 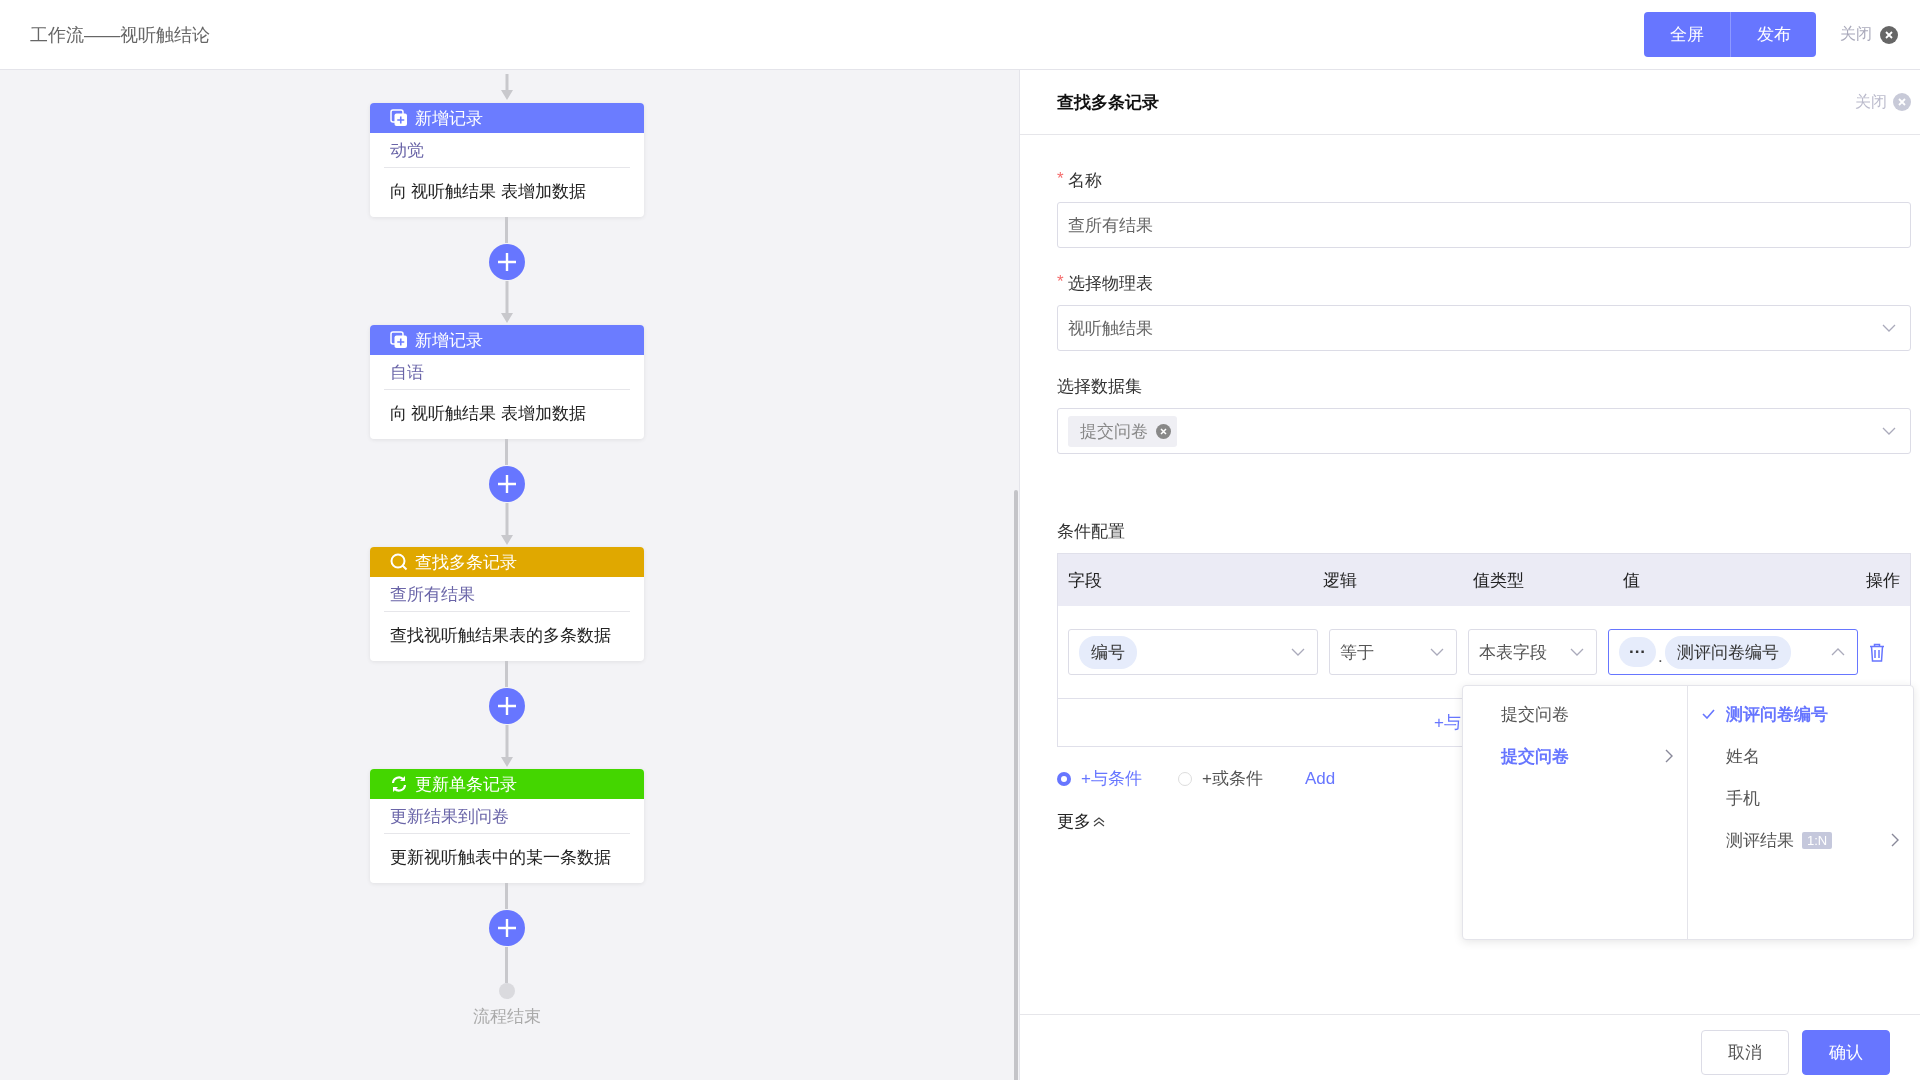 What do you see at coordinates (120, 35) in the screenshot?
I see `window-title: 工作流——视听触结论` at bounding box center [120, 35].